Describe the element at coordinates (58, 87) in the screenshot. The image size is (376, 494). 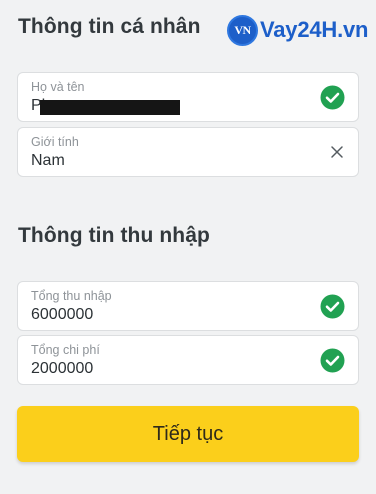
I see `fullname-label: Họ và tên` at that location.